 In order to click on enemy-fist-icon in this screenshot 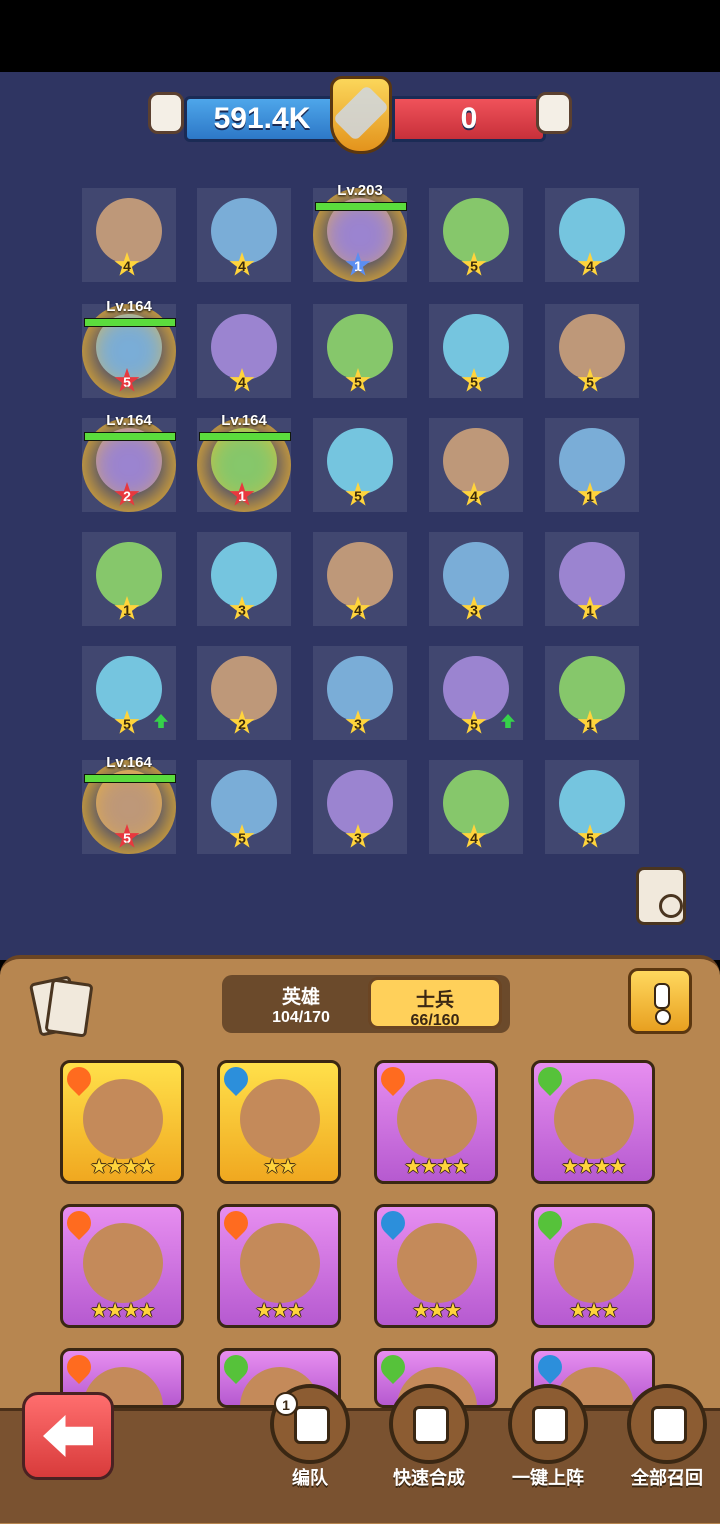, I will do `click(554, 113)`.